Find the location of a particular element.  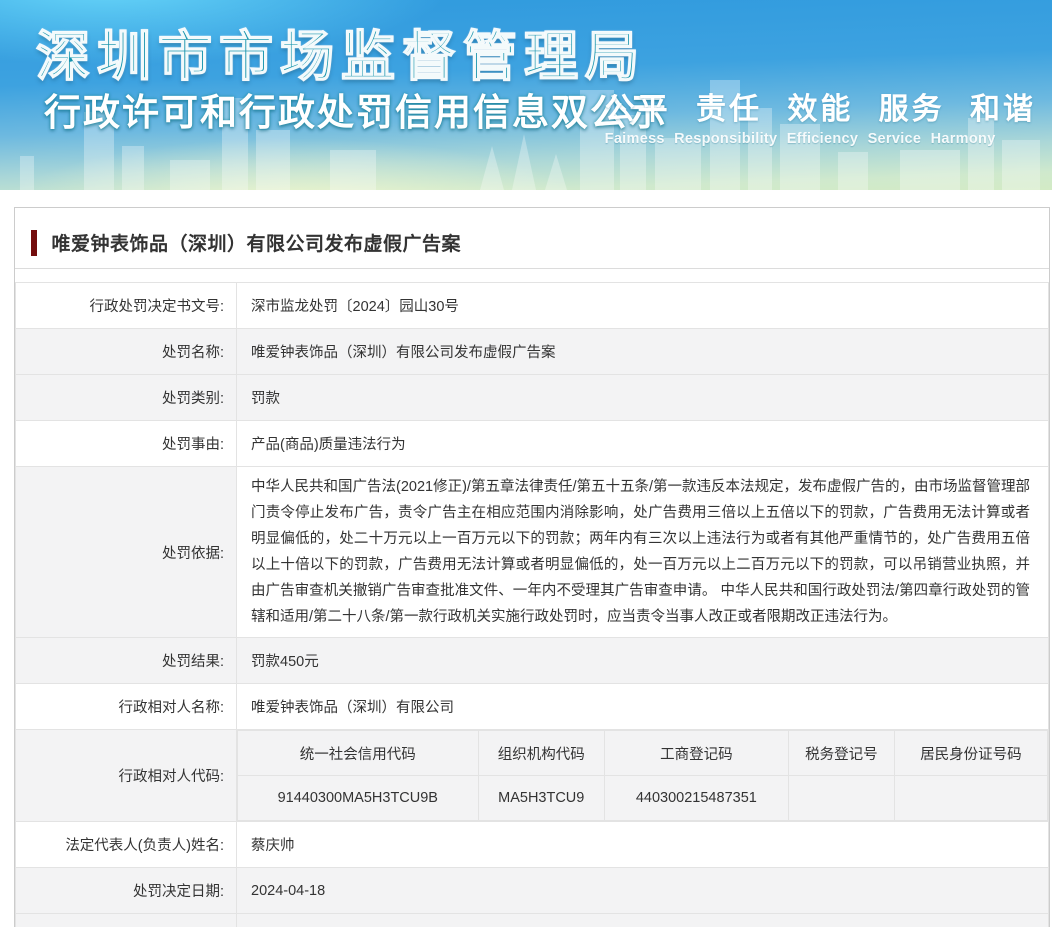

field-value: 罚款 is located at coordinates (642, 397).